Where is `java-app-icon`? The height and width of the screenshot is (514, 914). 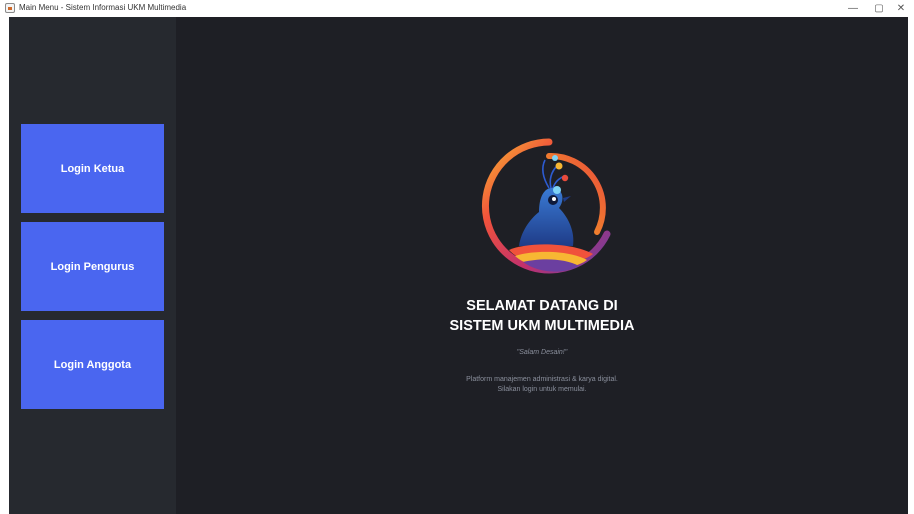
java-app-icon is located at coordinates (10, 8).